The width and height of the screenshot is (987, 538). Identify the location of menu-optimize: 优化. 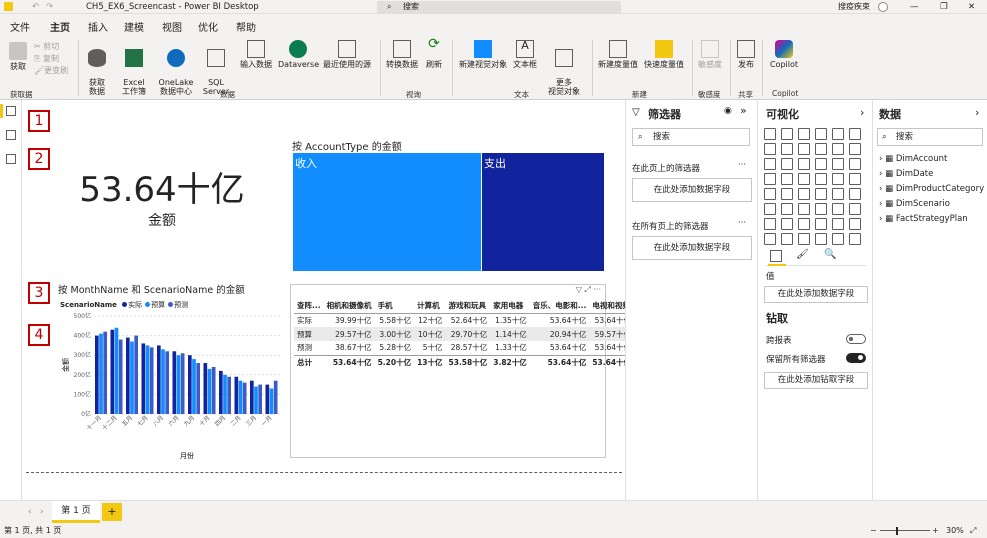
(208, 26).